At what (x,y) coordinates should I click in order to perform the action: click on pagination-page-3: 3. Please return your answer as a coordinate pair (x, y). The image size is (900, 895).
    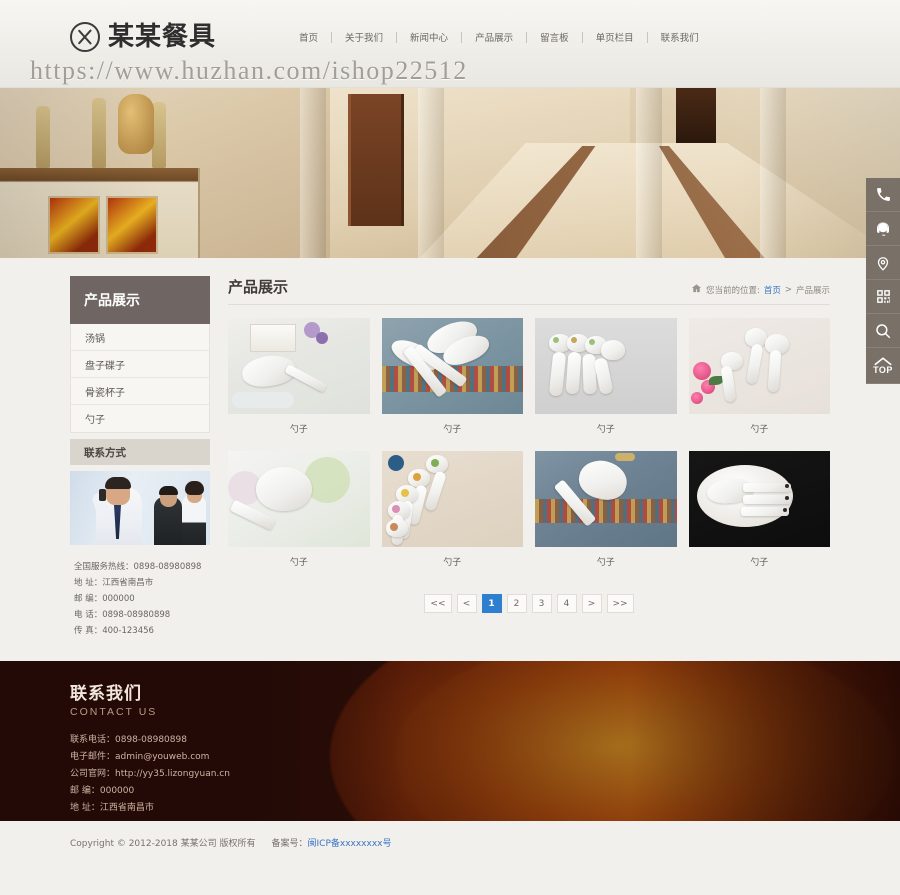
    Looking at the image, I should click on (541, 603).